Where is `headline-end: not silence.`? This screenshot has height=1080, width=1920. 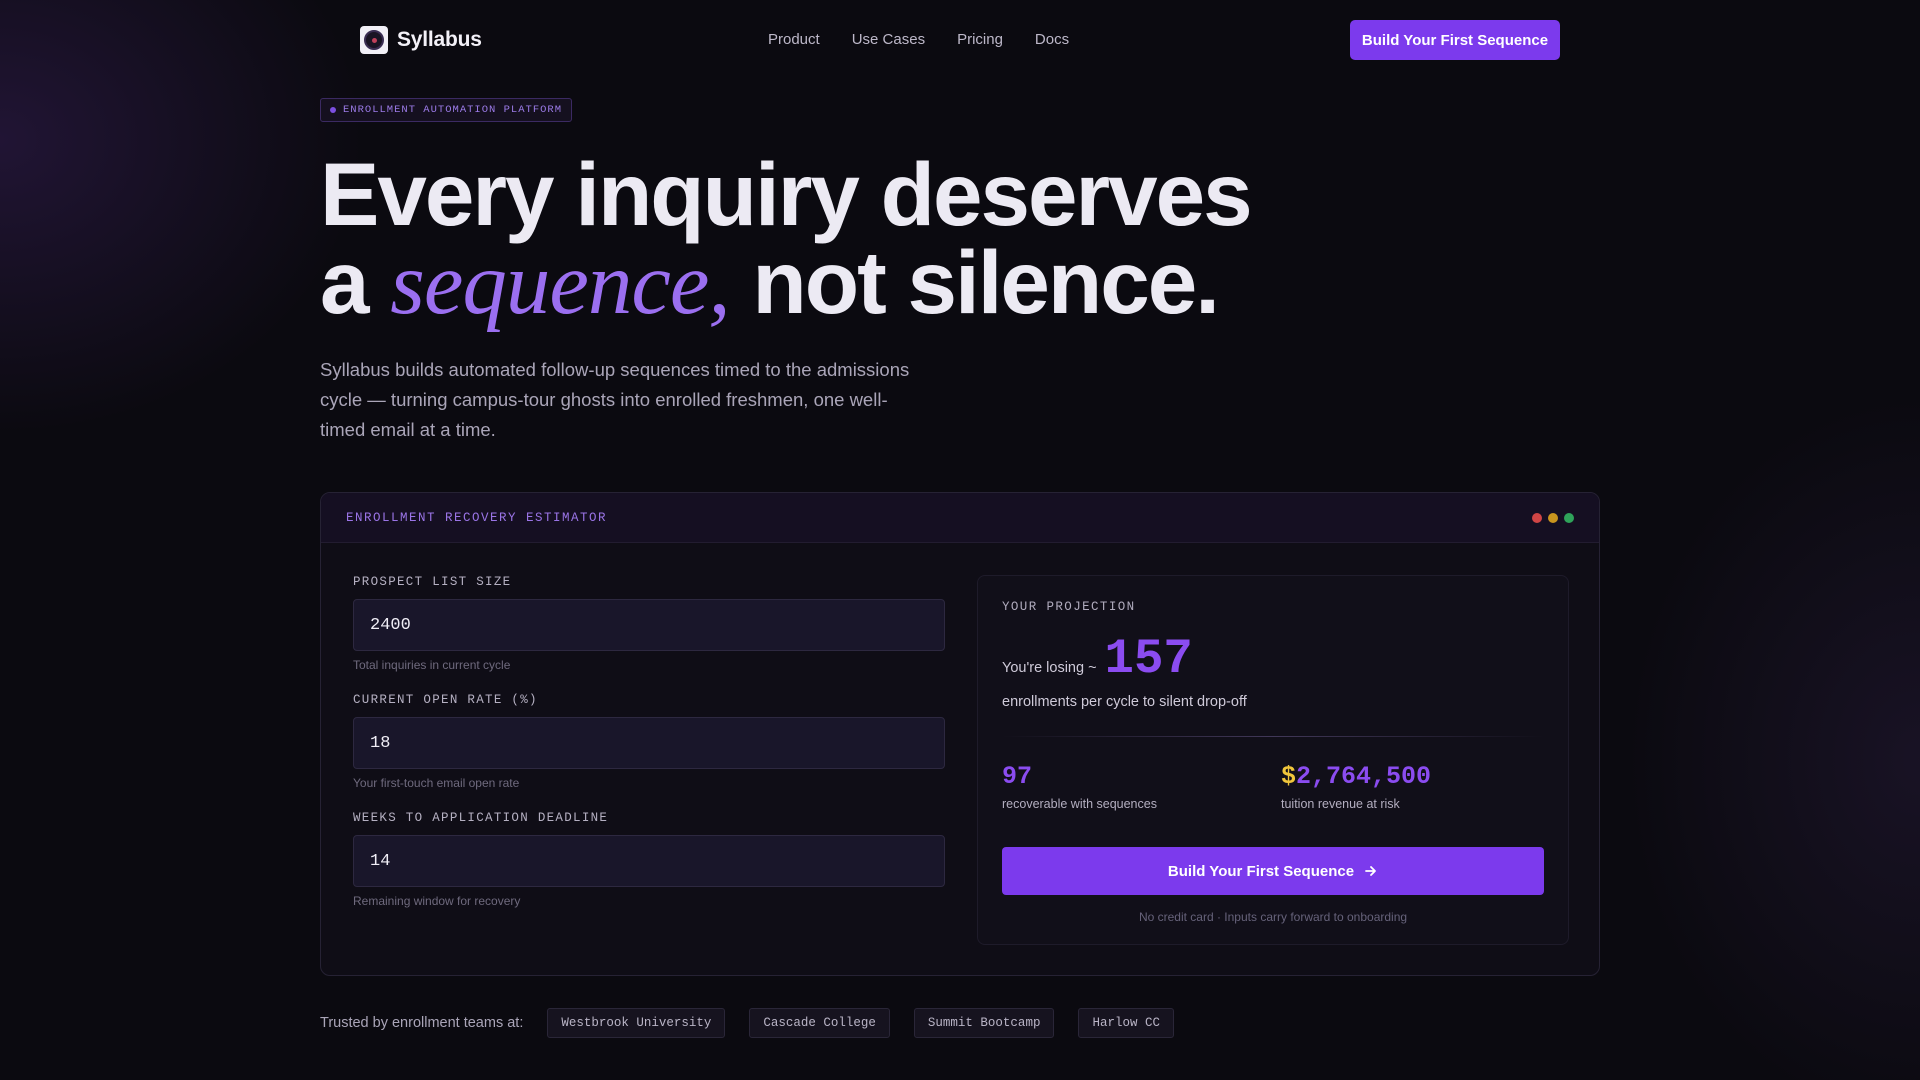
headline-end: not silence. is located at coordinates (986, 282).